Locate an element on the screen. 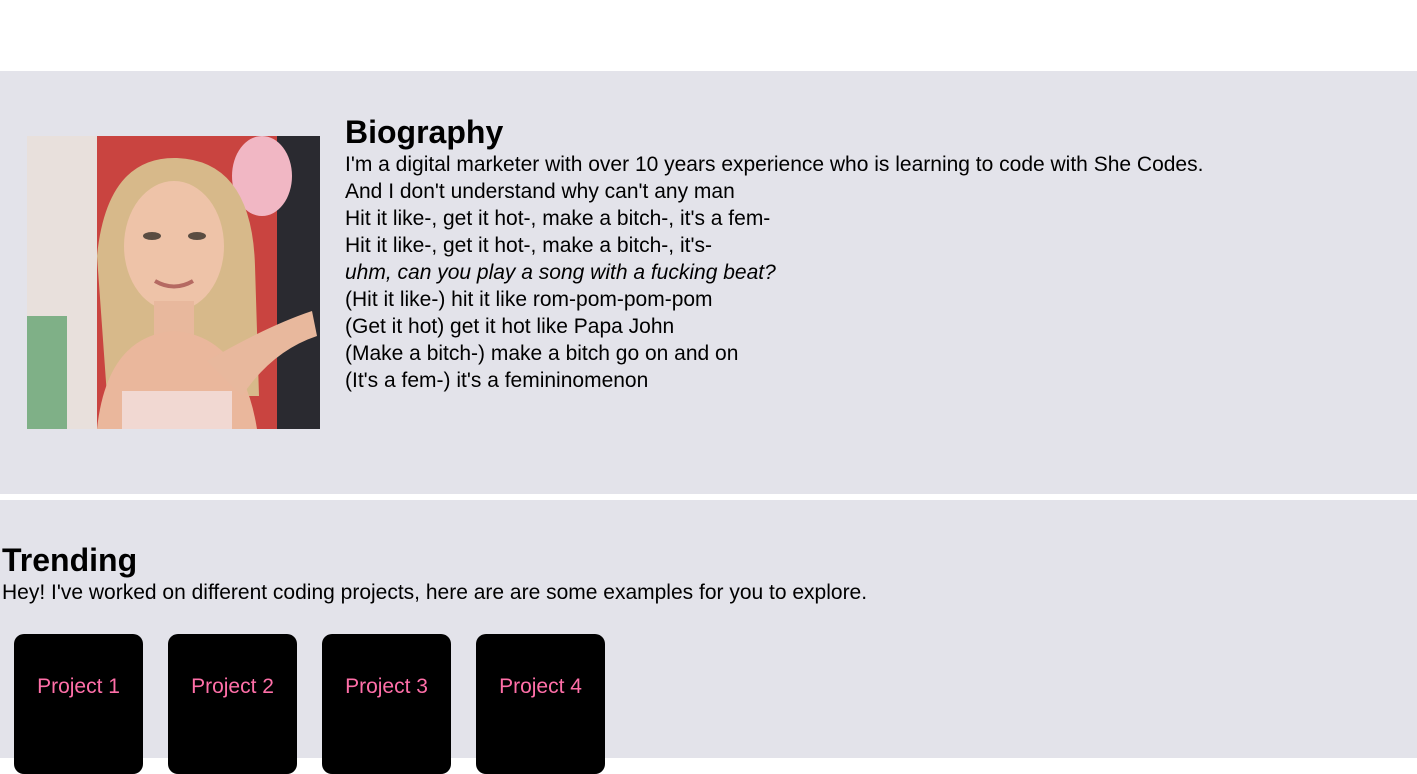 This screenshot has height=774, width=1417. project-card-3: Project 3 is located at coordinates (386, 704).